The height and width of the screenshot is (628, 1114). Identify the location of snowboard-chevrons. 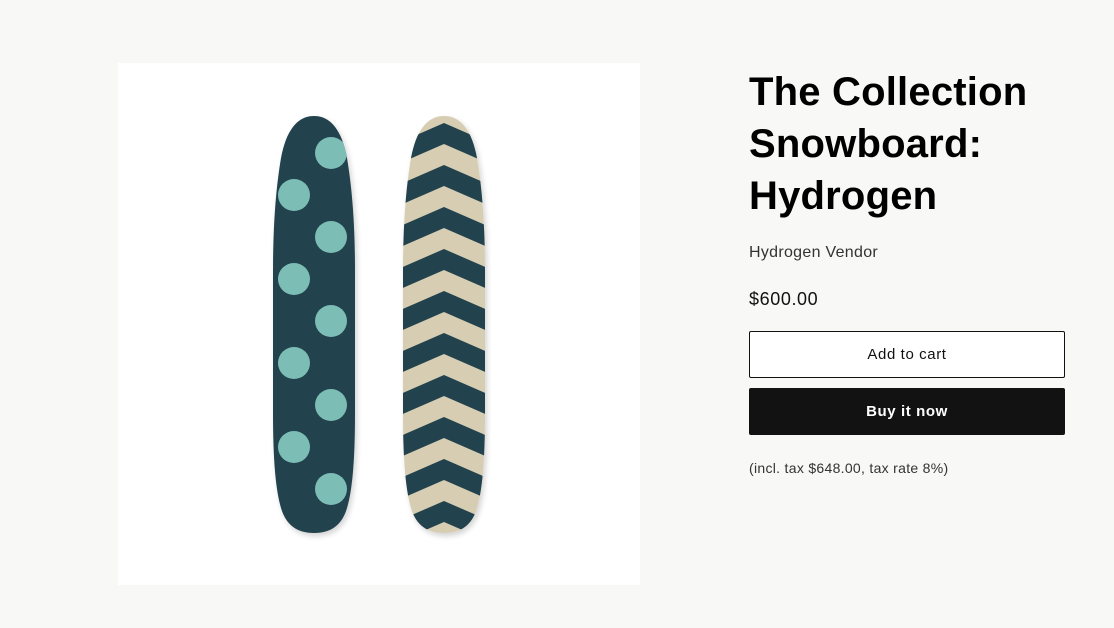
(444, 324).